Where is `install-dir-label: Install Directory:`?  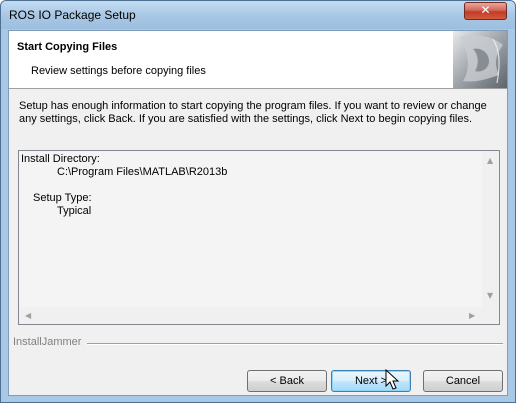 install-dir-label: Install Directory: is located at coordinates (60, 159).